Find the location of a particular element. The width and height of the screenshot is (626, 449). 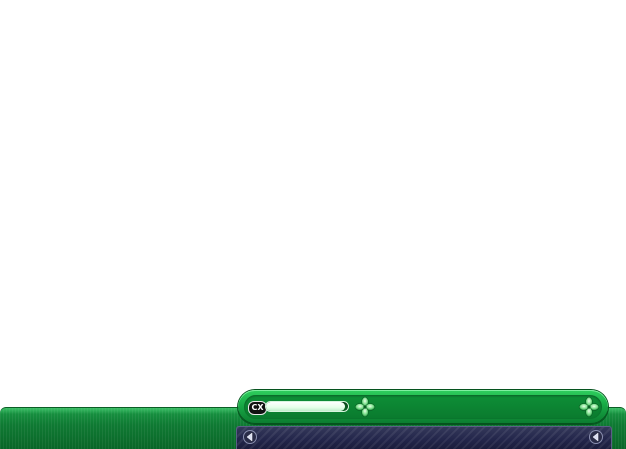

cx-gauge is located at coordinates (307, 406).